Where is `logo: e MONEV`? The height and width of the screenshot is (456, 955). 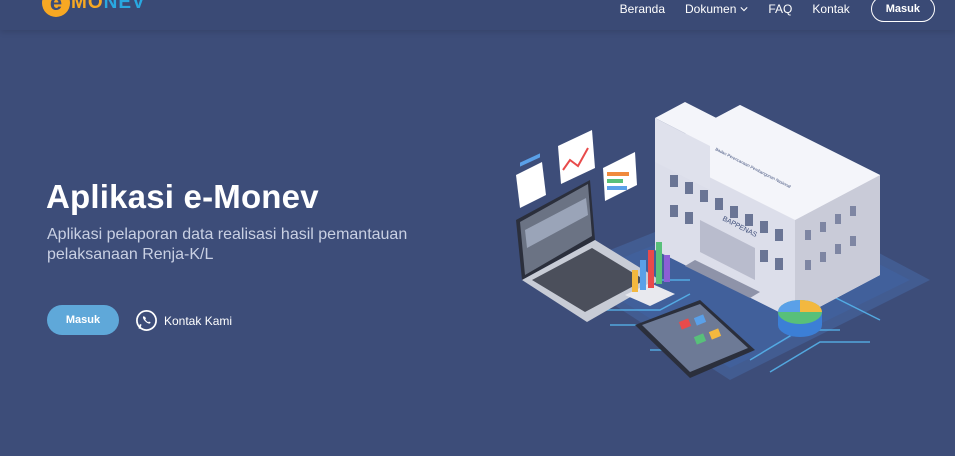 logo: e MONEV is located at coordinates (94, 9).